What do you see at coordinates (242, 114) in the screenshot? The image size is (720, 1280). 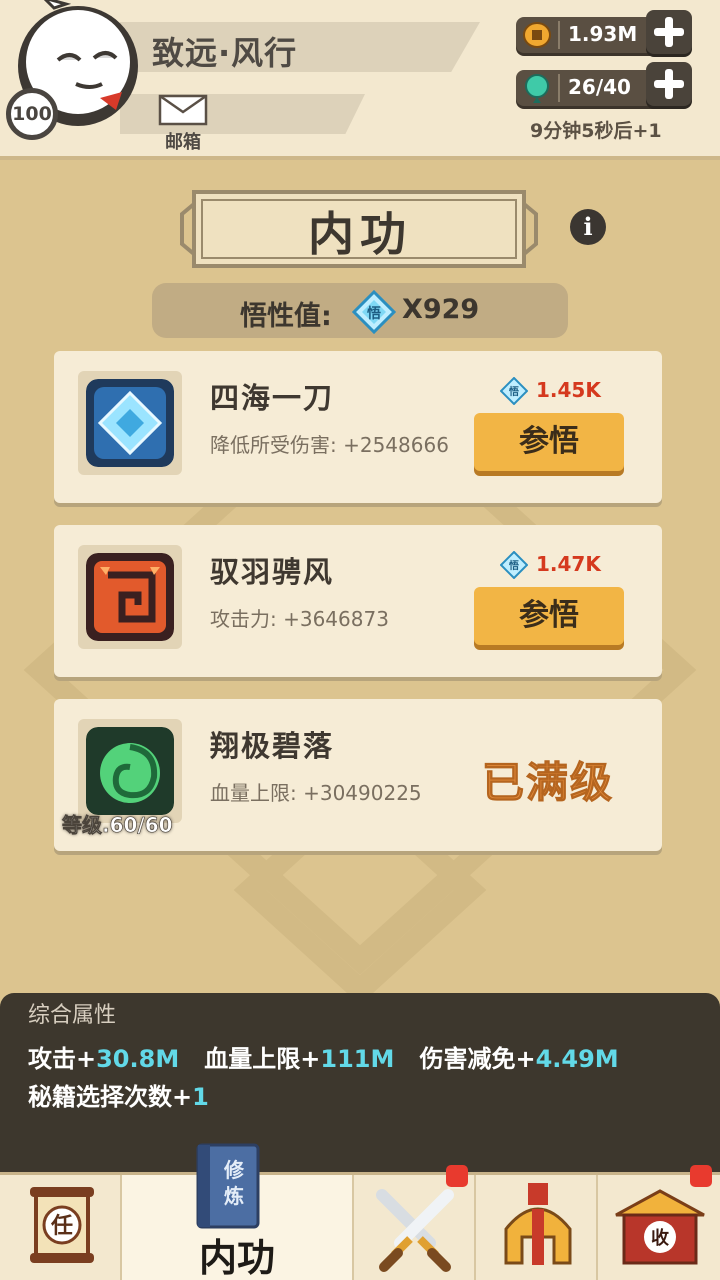 I see `mail-ribbon` at bounding box center [242, 114].